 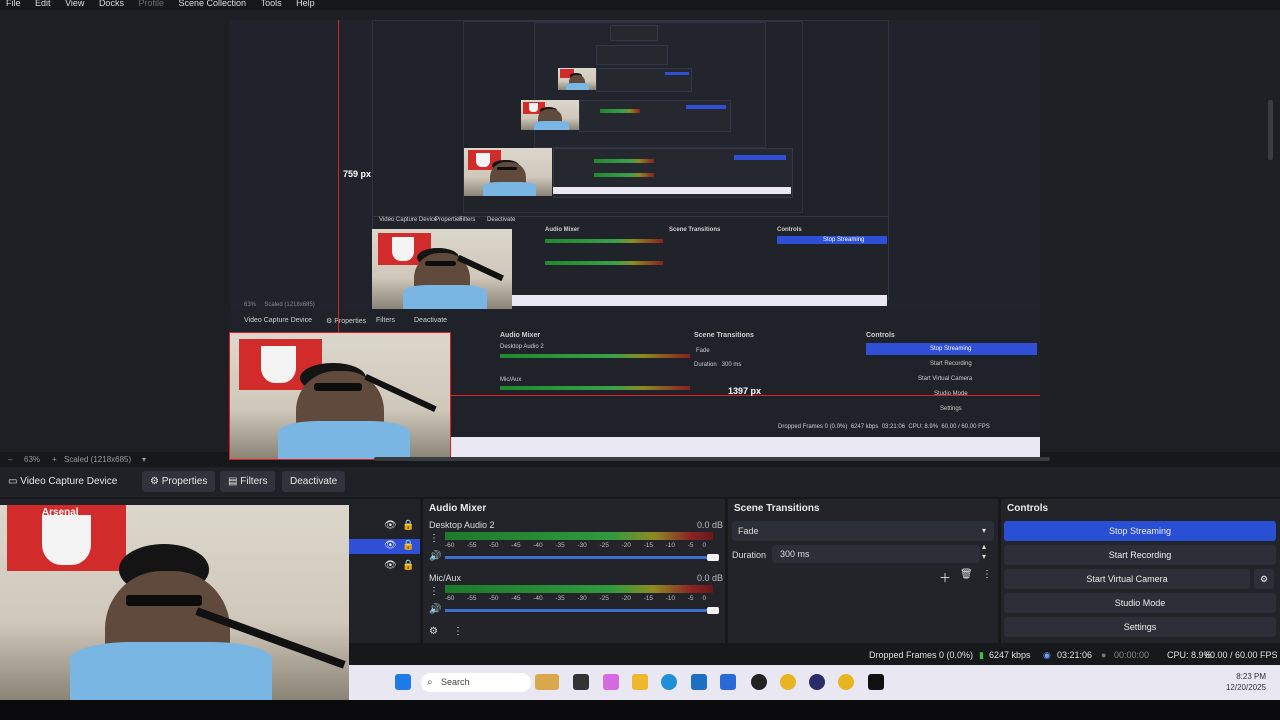 What do you see at coordinates (445, 578) in the screenshot?
I see `channel-name: Mic/Aux` at bounding box center [445, 578].